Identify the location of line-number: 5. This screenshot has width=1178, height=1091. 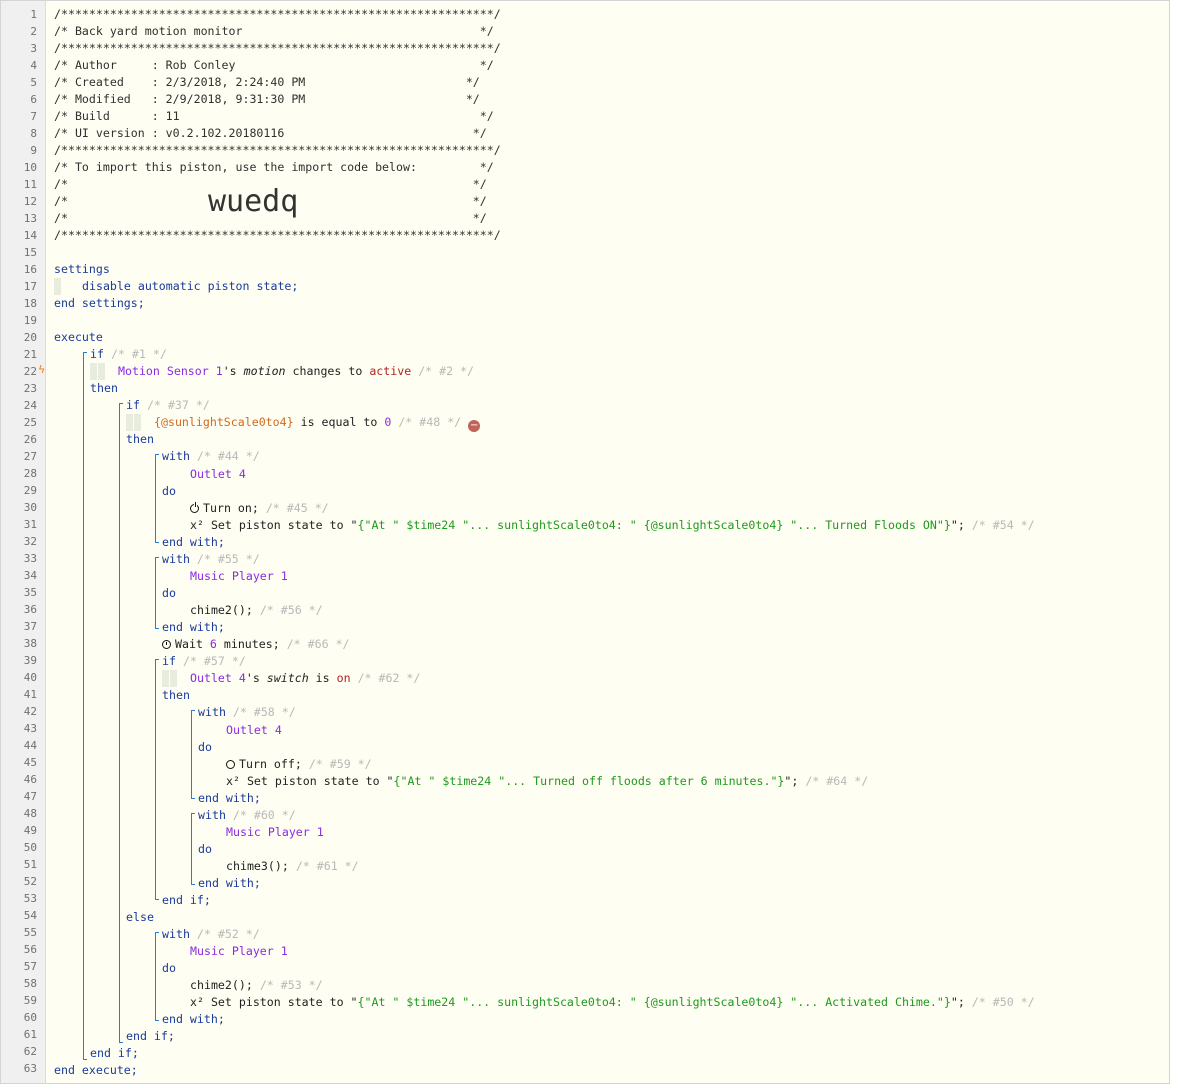
(33, 82).